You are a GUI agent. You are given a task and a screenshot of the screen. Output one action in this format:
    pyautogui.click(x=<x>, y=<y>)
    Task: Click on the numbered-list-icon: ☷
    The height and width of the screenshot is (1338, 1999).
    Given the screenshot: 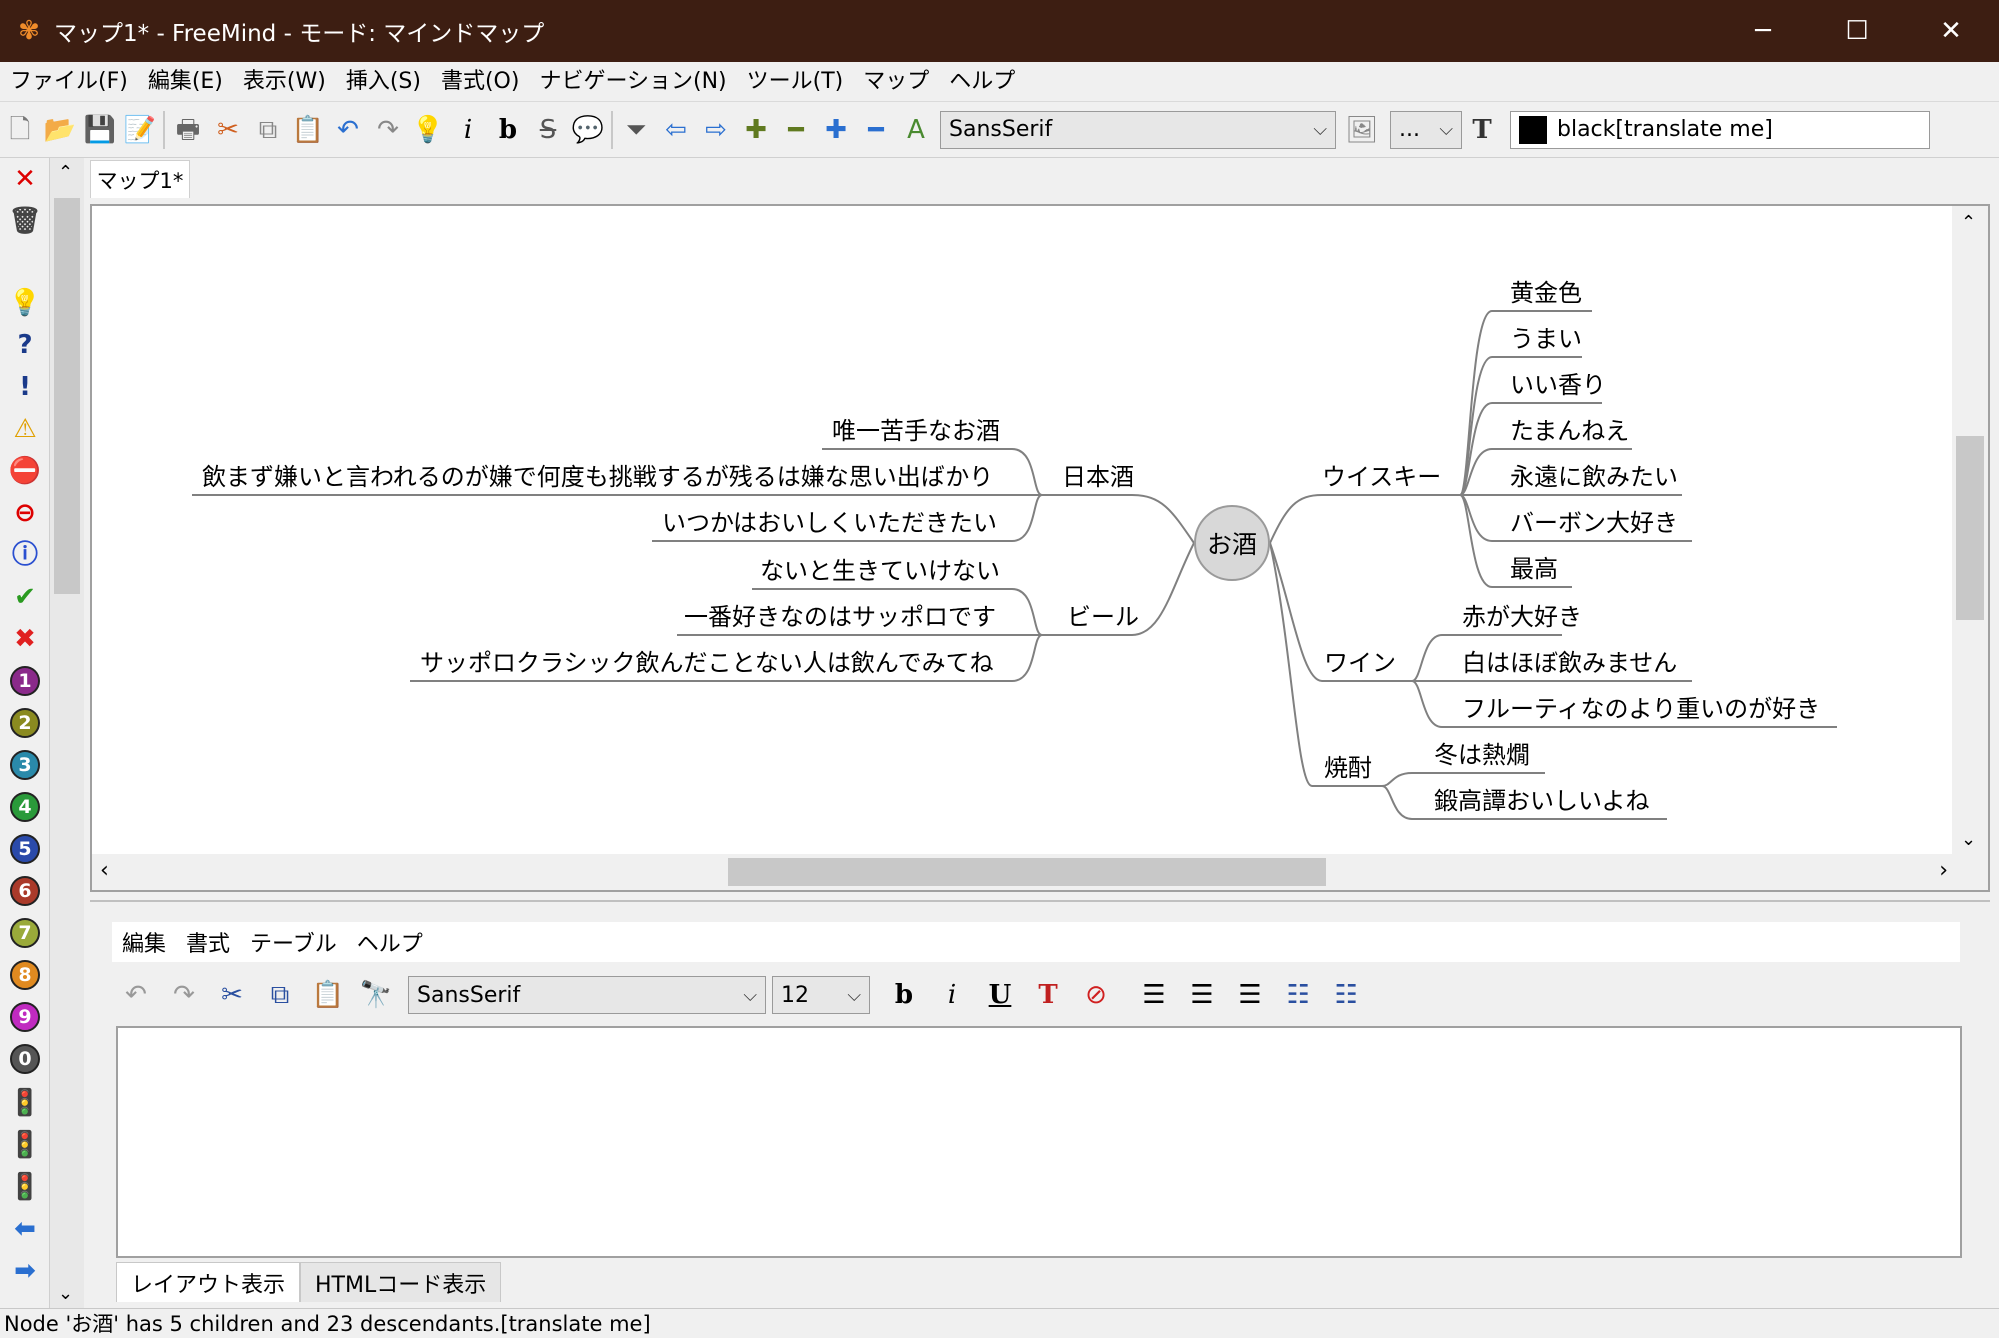 What is the action you would take?
    pyautogui.click(x=1346, y=995)
    